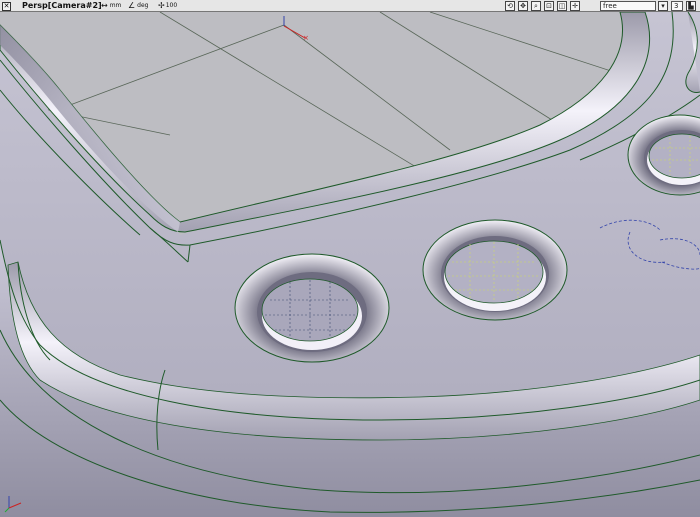 The image size is (700, 517). What do you see at coordinates (132, 5) in the screenshot?
I see `angle-icon: ∠` at bounding box center [132, 5].